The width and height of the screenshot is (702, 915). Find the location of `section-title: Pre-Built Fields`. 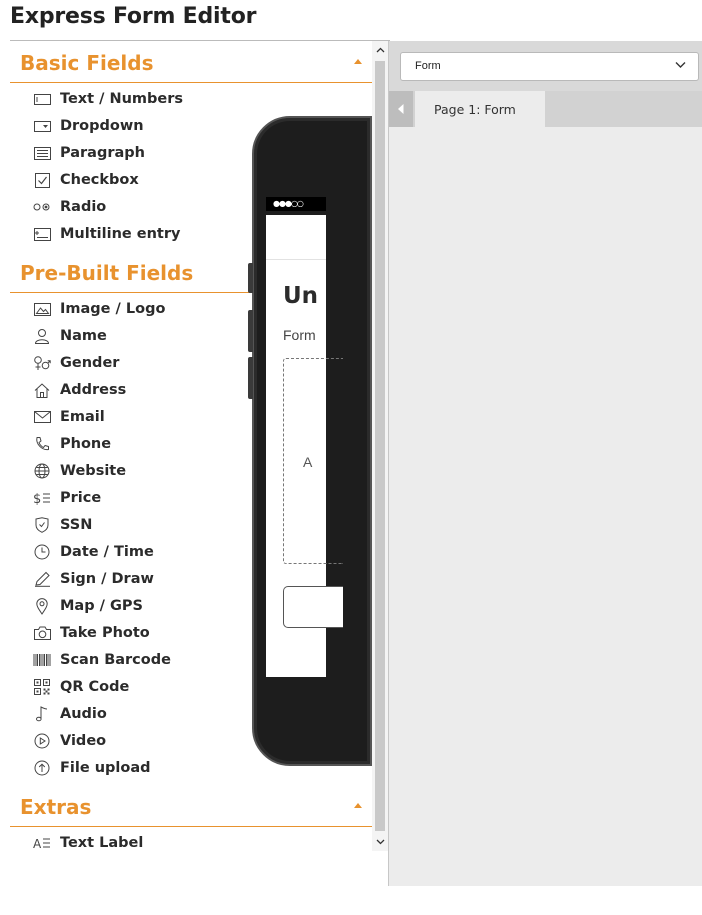

section-title: Pre-Built Fields is located at coordinates (107, 273).